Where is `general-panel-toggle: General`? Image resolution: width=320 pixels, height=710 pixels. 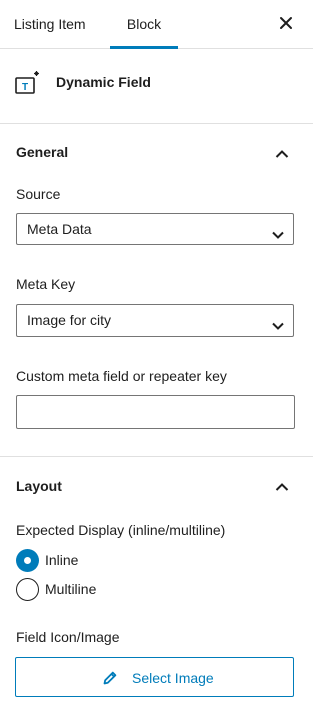
general-panel-toggle: General is located at coordinates (156, 152).